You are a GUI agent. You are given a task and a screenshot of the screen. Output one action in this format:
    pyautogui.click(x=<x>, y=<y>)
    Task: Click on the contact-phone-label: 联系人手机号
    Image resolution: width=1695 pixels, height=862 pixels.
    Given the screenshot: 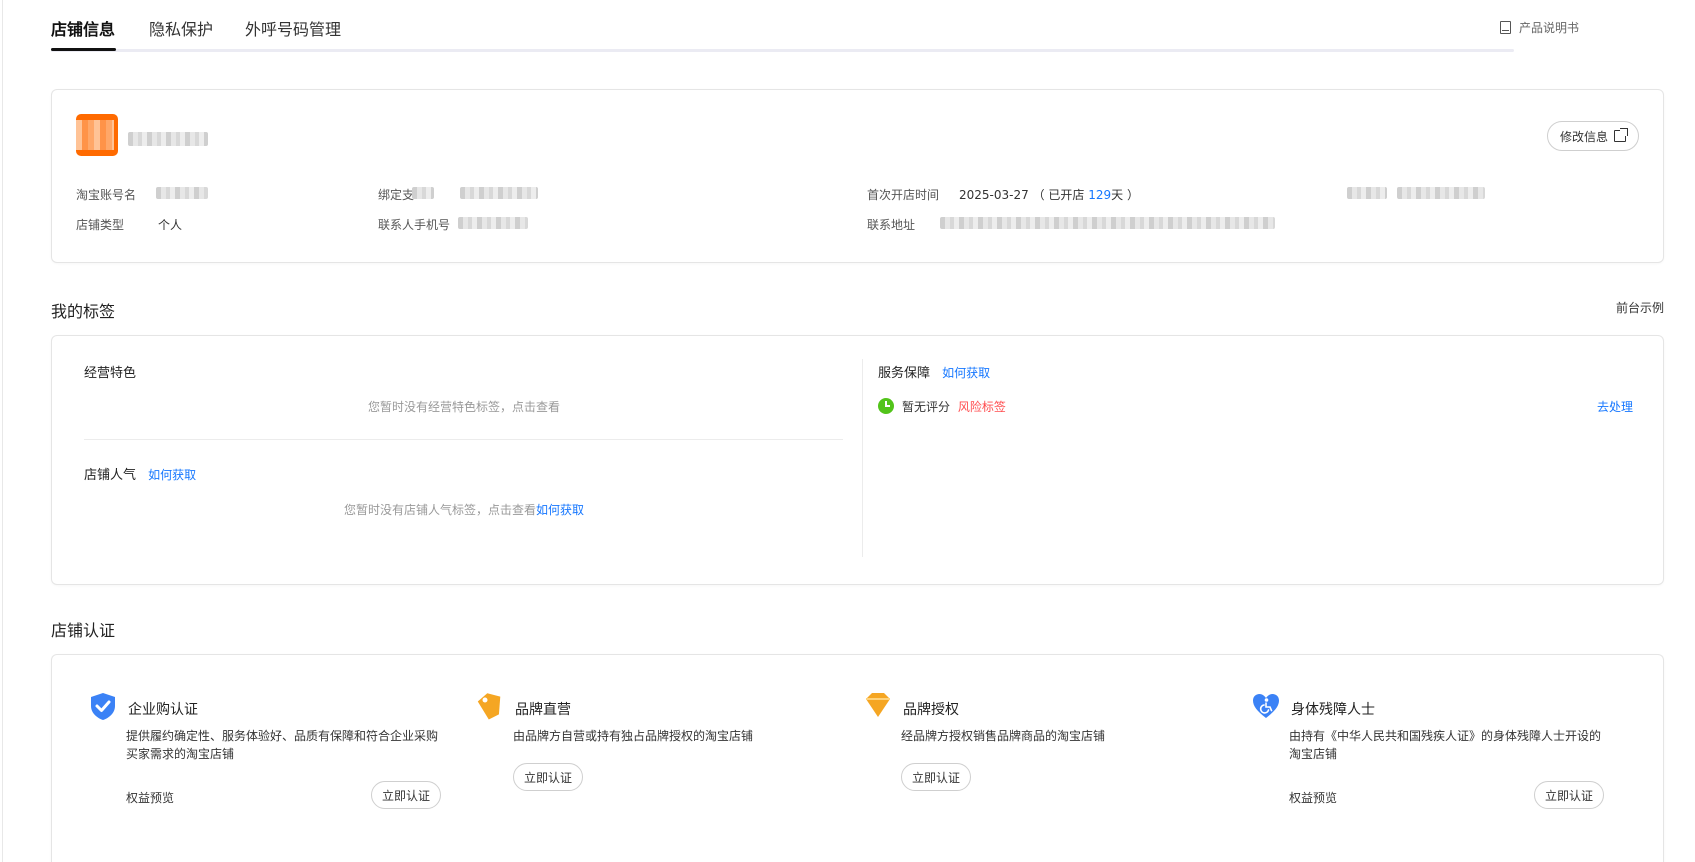 What is the action you would take?
    pyautogui.click(x=414, y=225)
    